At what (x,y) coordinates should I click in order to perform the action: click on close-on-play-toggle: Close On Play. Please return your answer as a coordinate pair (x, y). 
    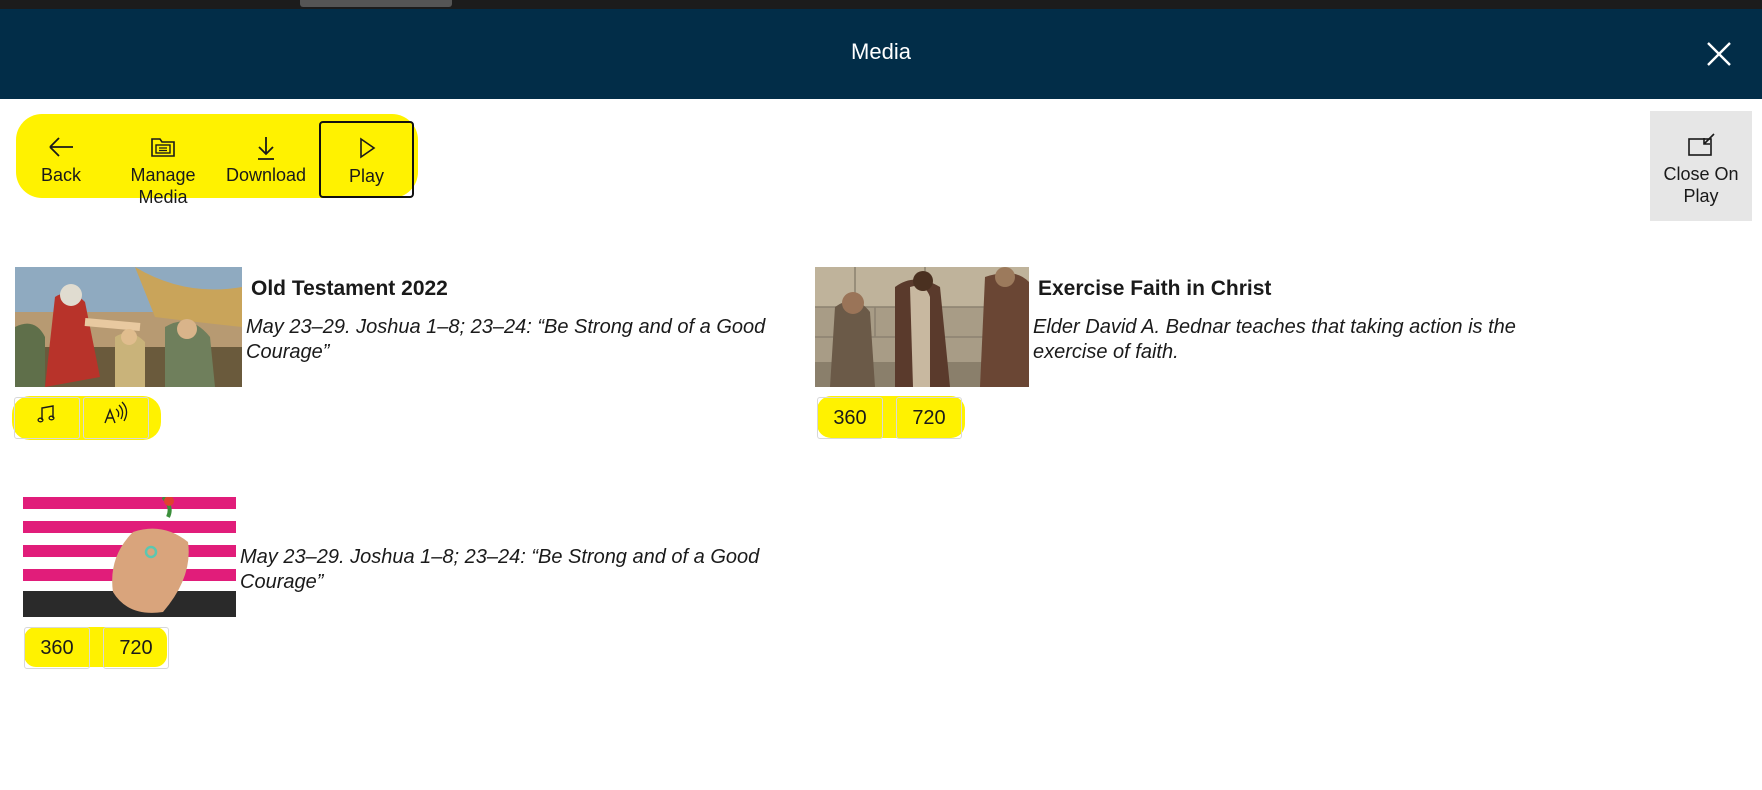
    Looking at the image, I should click on (1701, 166).